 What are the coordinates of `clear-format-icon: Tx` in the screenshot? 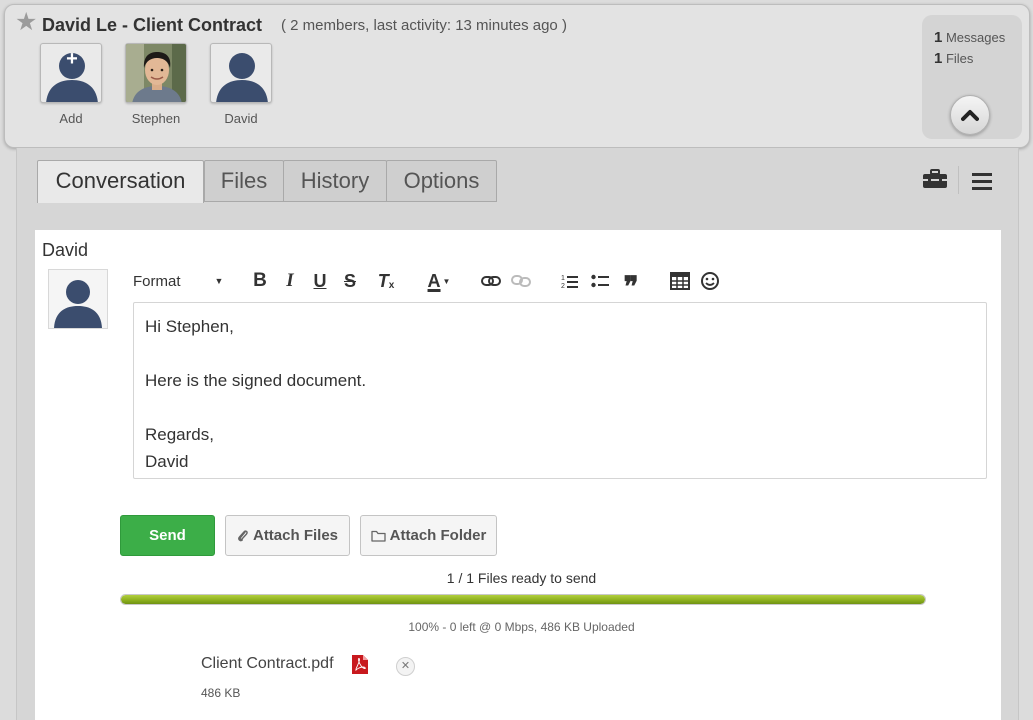 It's located at (386, 281).